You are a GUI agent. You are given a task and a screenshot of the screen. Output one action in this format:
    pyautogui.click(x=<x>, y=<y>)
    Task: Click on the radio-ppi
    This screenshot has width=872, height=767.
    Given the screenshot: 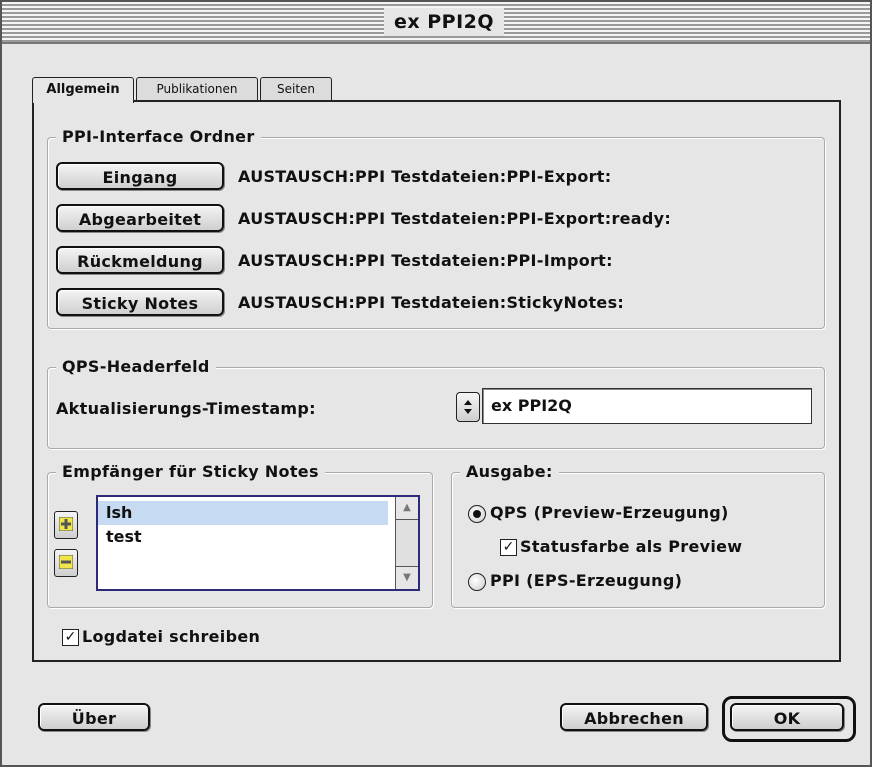 What is the action you would take?
    pyautogui.click(x=477, y=582)
    